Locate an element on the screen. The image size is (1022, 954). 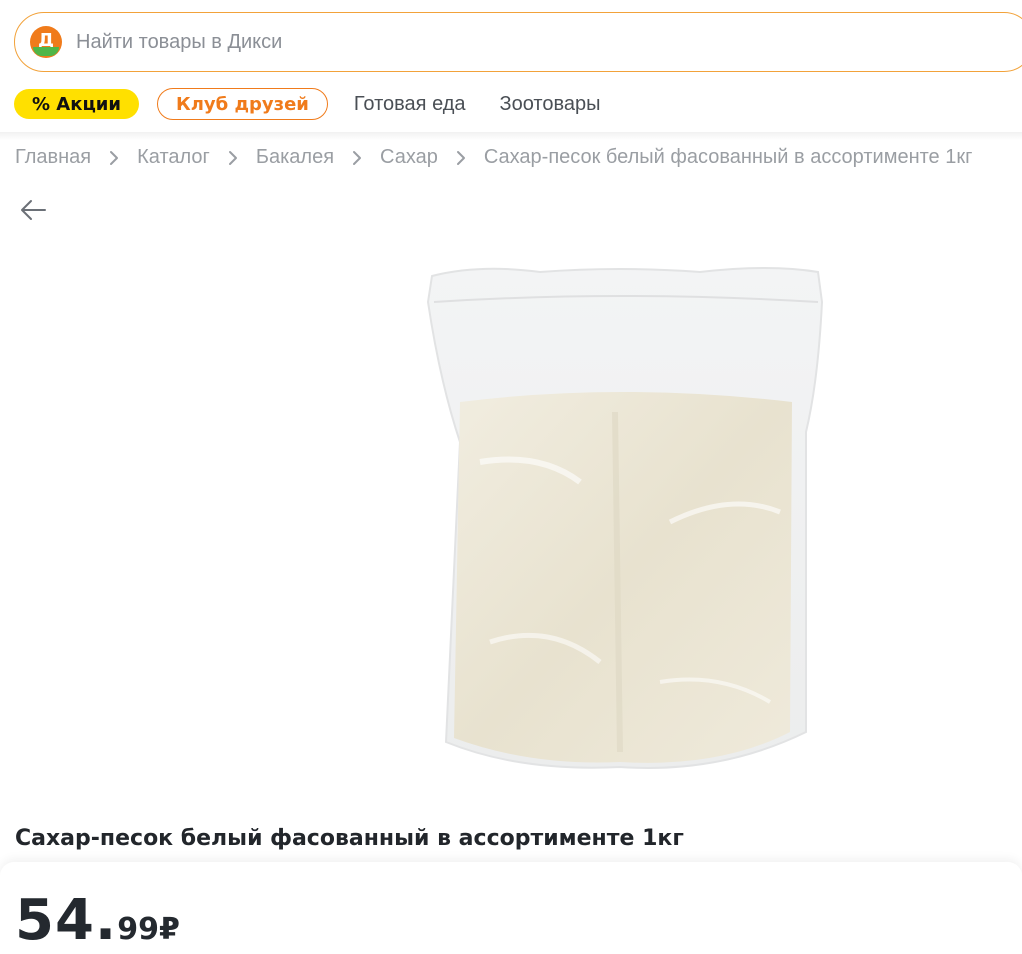
breadcrumb-item-catalog: Каталог is located at coordinates (173, 157).